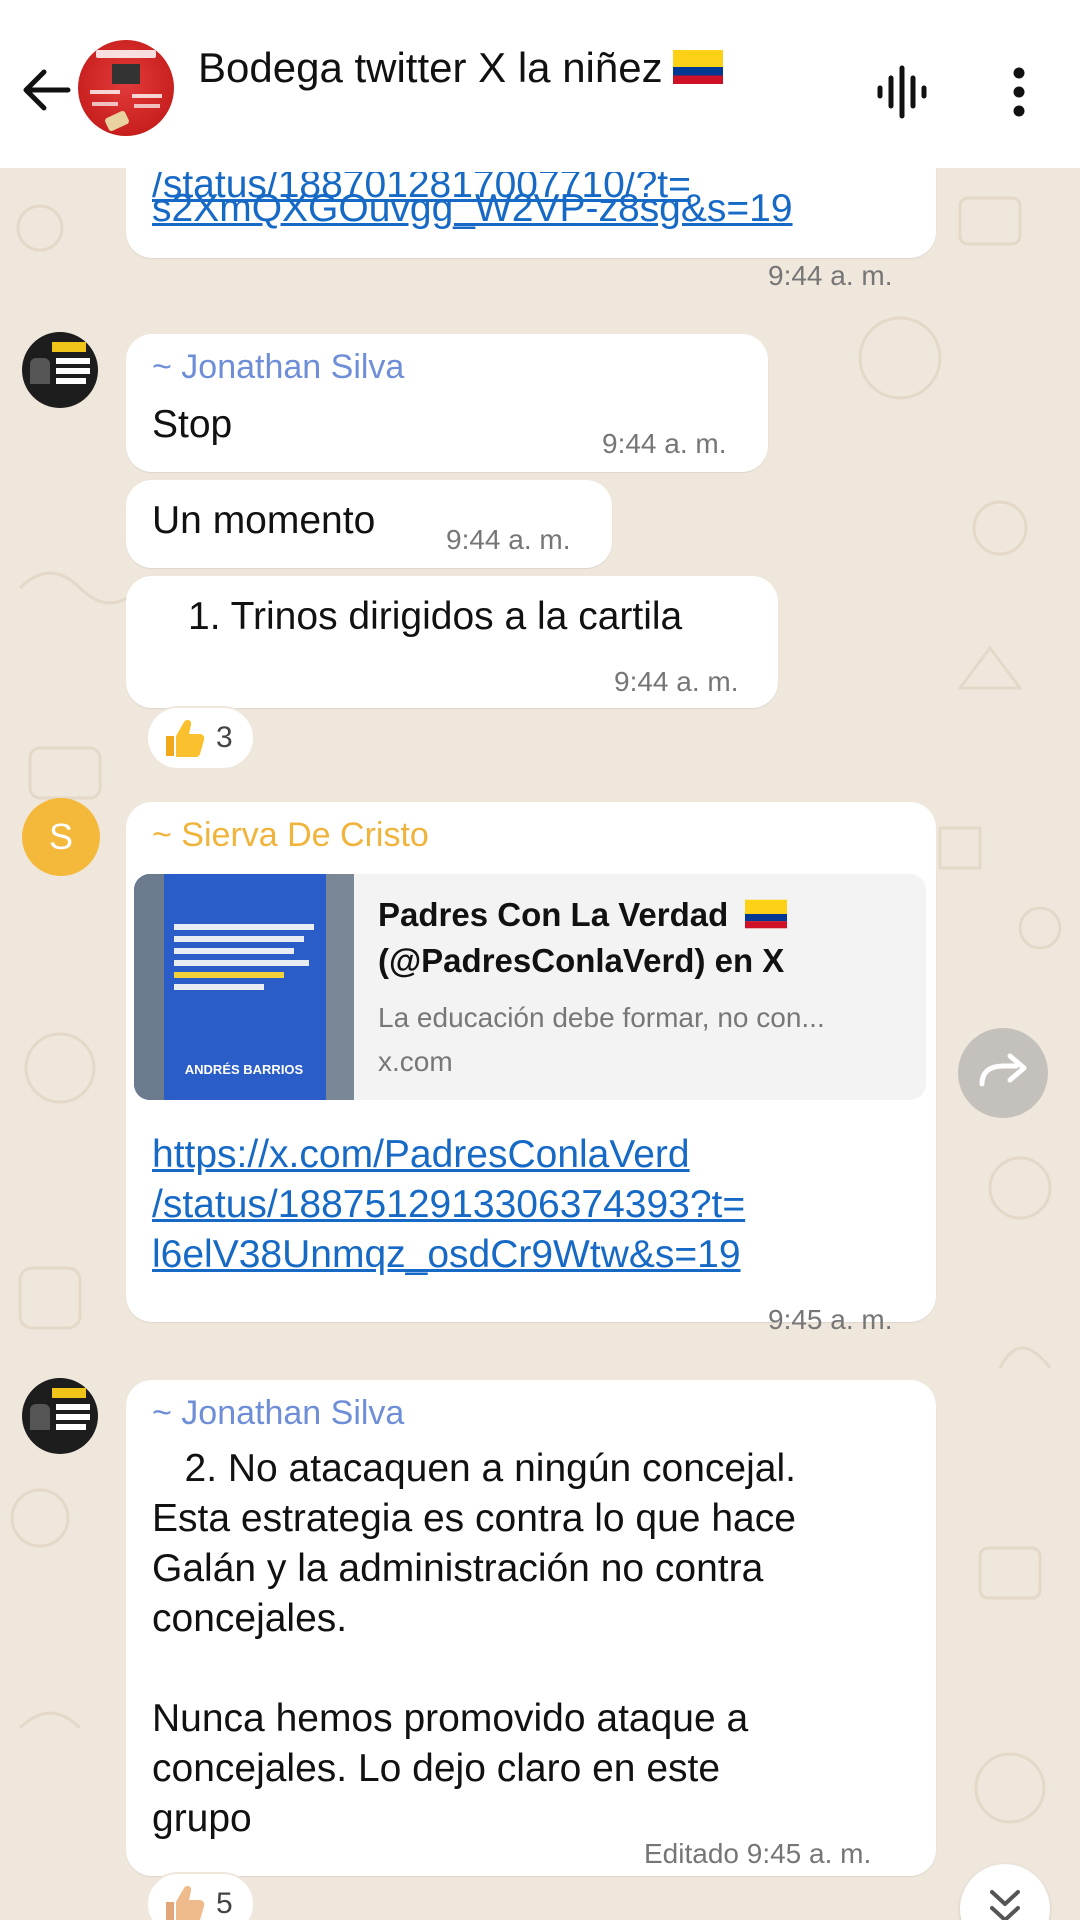 The width and height of the screenshot is (1080, 1920). What do you see at coordinates (202, 1818) in the screenshot?
I see `message-text-line: grupo` at bounding box center [202, 1818].